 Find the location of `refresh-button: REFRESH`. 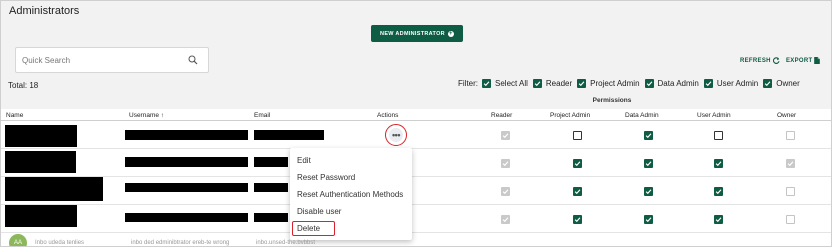

refresh-button: REFRESH is located at coordinates (760, 60).